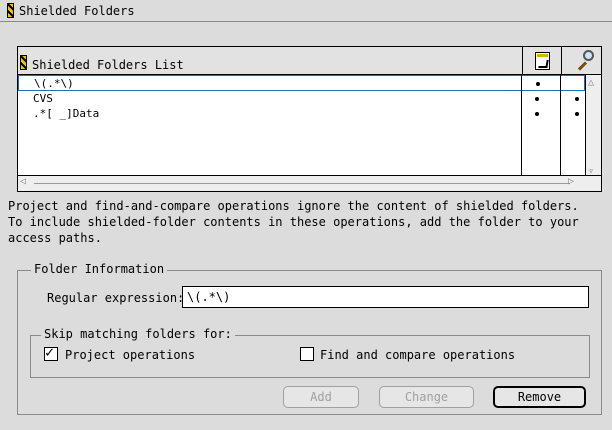 The image size is (612, 430). I want to click on list-row: \(.*\), so click(301, 83).